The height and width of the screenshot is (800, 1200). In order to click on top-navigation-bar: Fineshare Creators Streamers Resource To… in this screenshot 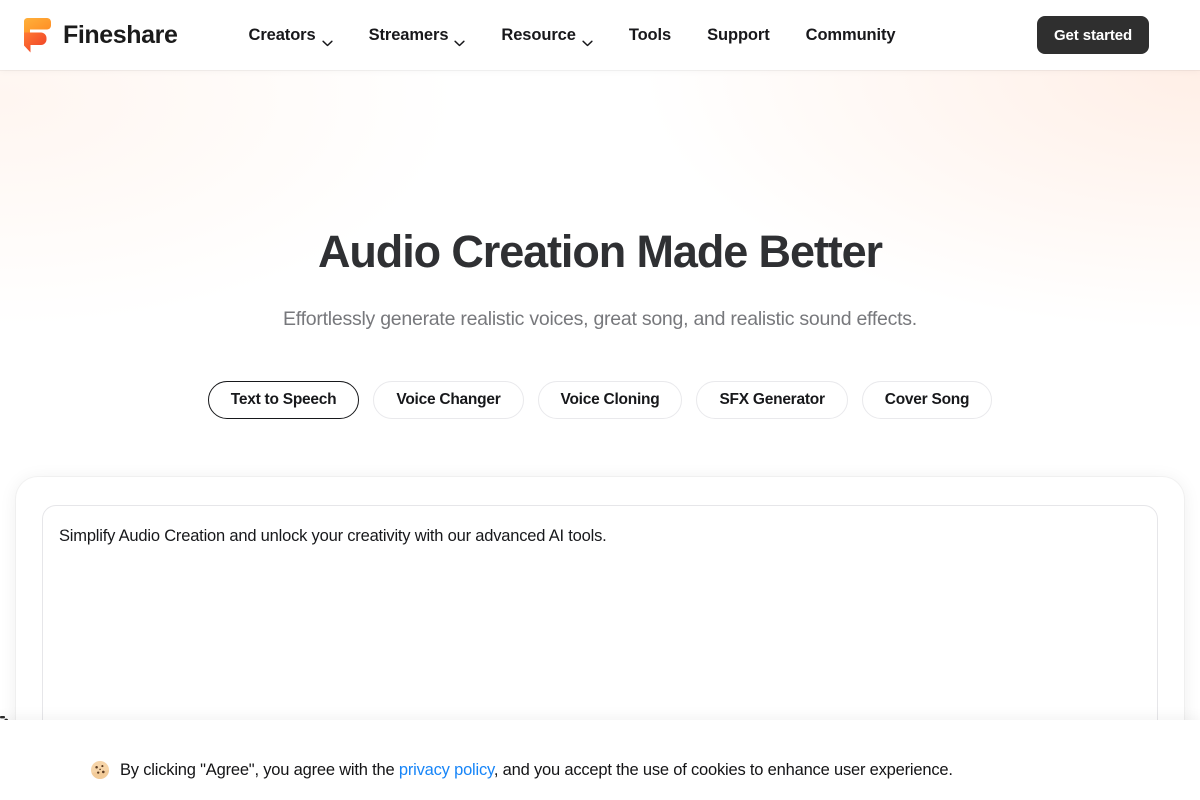, I will do `click(600, 35)`.